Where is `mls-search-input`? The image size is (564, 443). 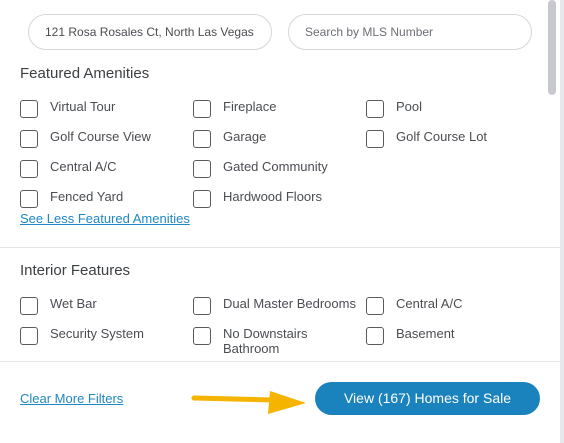 mls-search-input is located at coordinates (410, 32).